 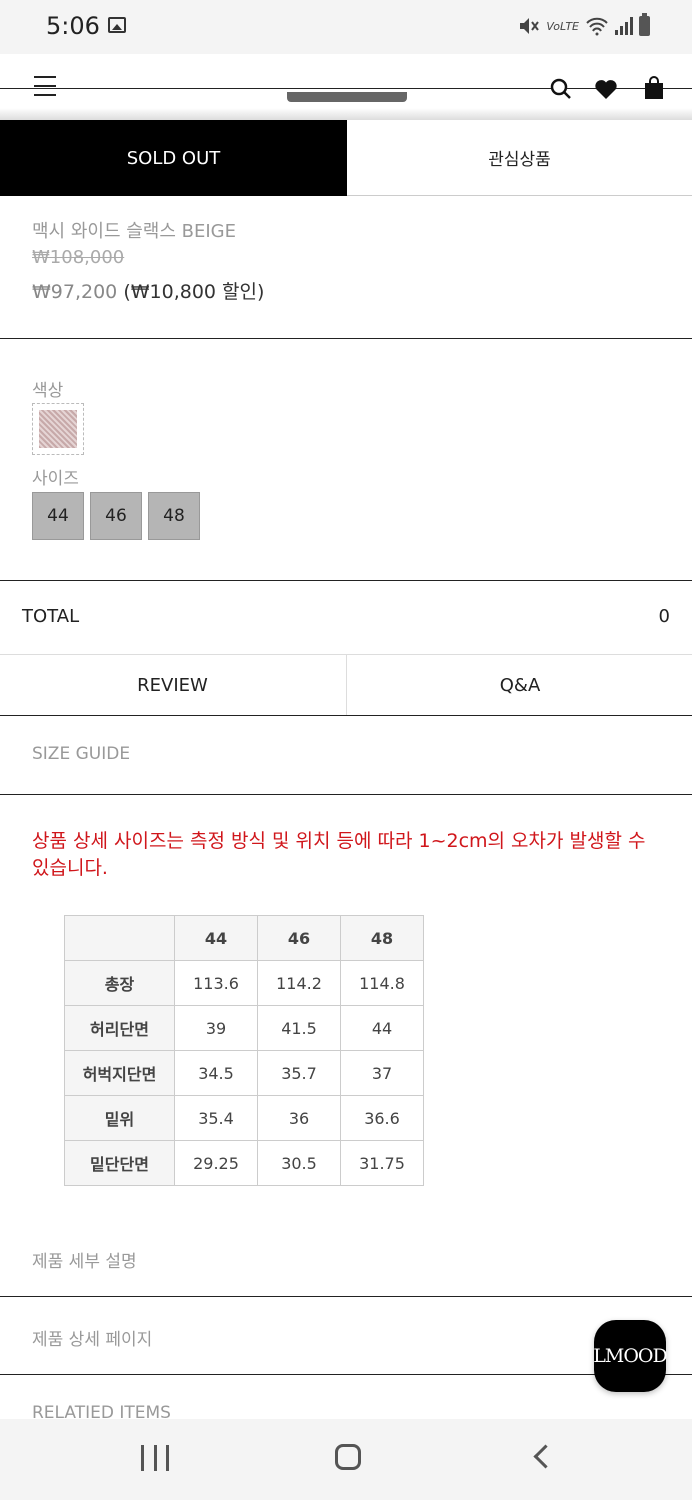 What do you see at coordinates (55, 479) in the screenshot?
I see `size-label: 사이즈` at bounding box center [55, 479].